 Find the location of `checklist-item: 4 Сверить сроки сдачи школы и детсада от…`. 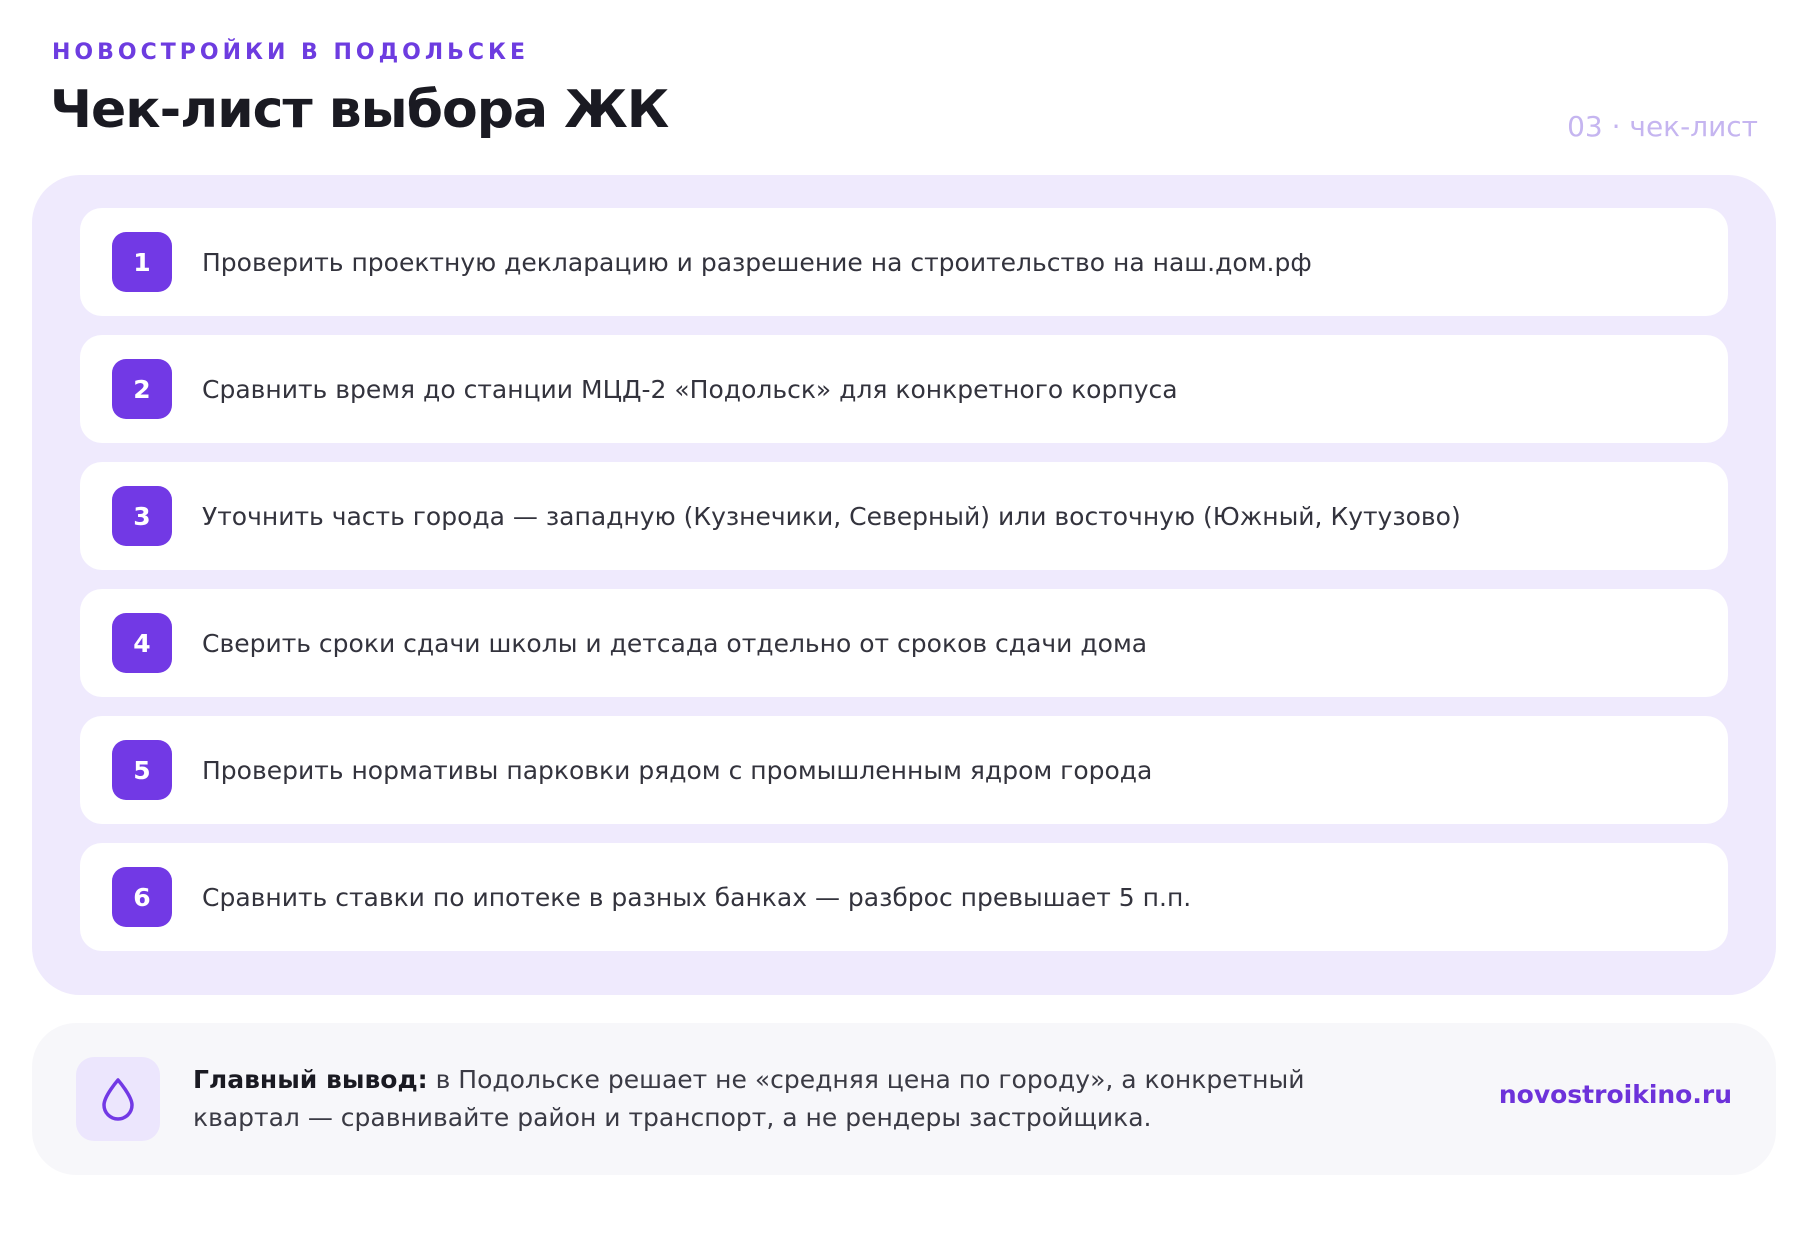

checklist-item: 4 Сверить сроки сдачи школы и детсада от… is located at coordinates (904, 643).